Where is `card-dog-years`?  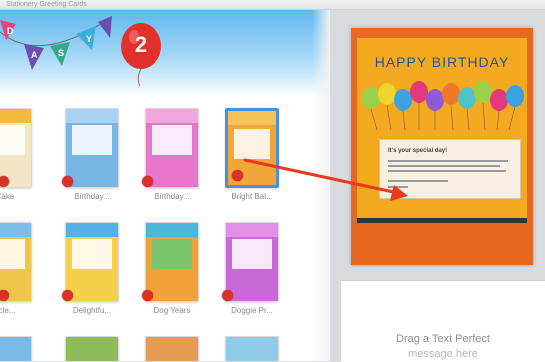 card-dog-years is located at coordinates (172, 262).